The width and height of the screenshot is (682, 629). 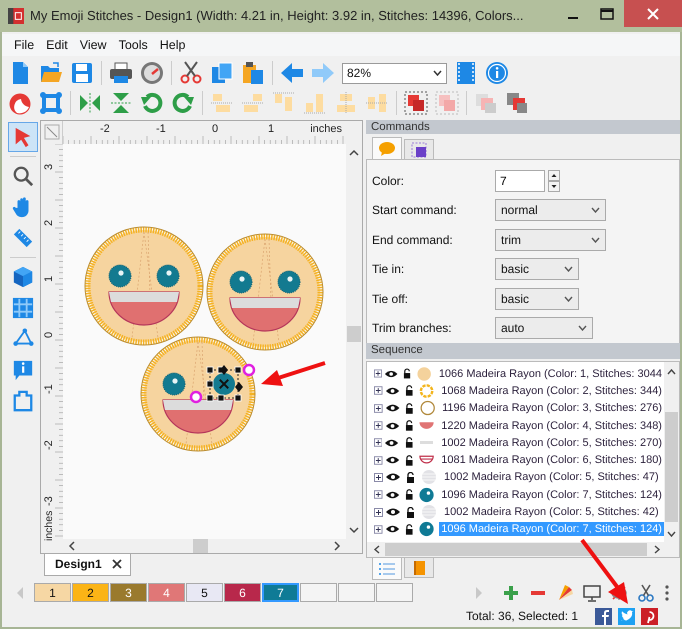 I want to click on color-fan-icon, so click(x=565, y=593).